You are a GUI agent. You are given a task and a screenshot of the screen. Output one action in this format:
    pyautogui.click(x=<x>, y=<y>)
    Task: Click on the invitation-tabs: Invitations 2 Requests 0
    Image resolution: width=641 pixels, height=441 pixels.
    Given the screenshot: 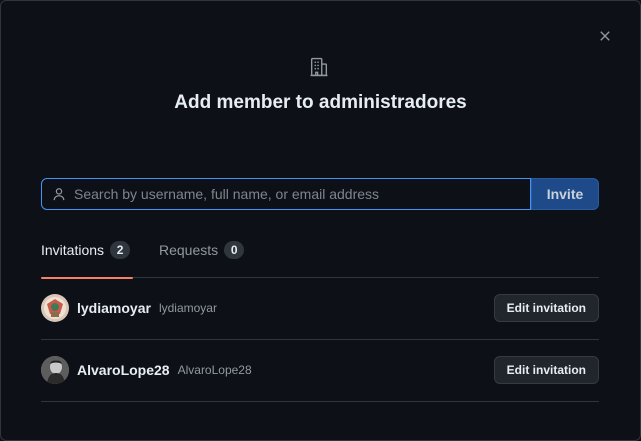 What is the action you would take?
    pyautogui.click(x=320, y=258)
    